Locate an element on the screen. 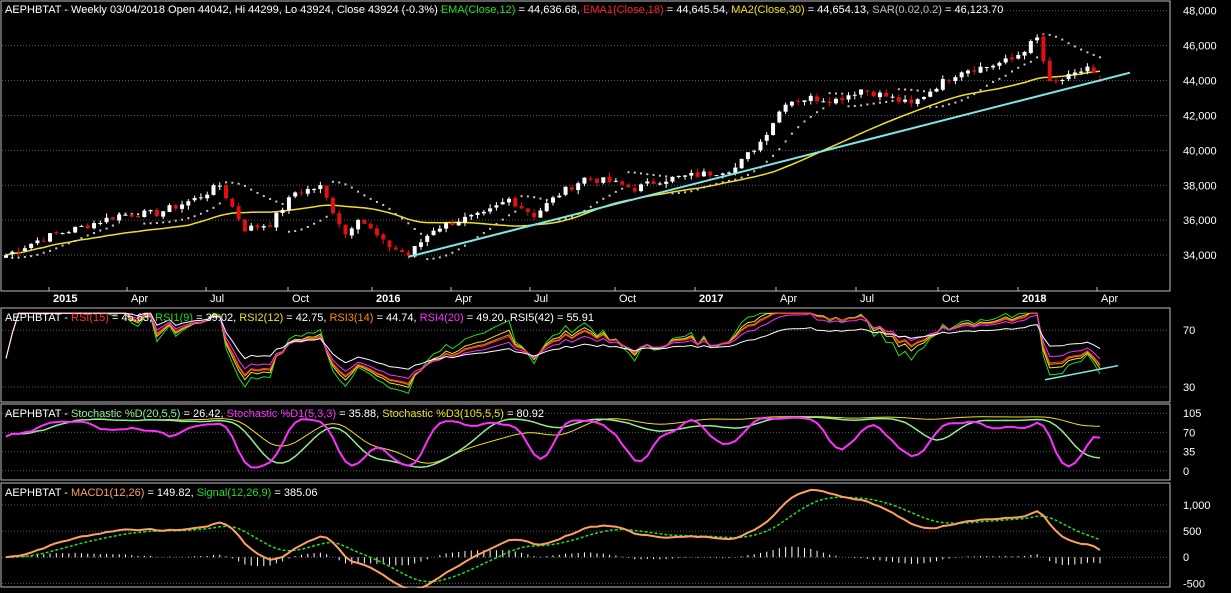 The image size is (1231, 593). x-tick-label: Jul is located at coordinates (217, 299).